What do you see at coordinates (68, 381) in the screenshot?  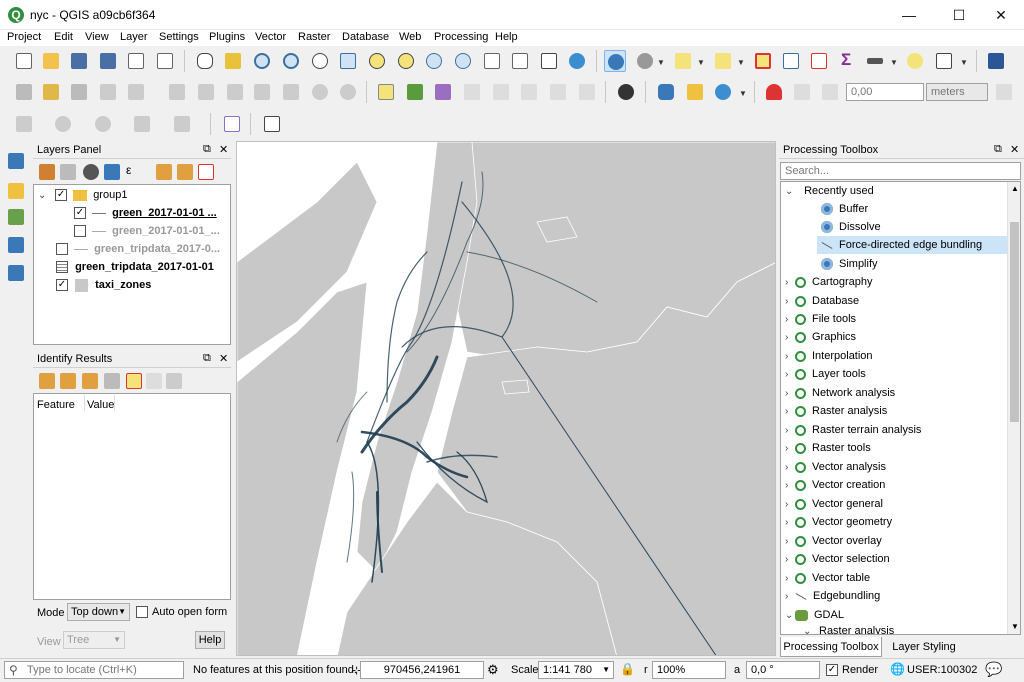 I see `collapse-tree-icon` at bounding box center [68, 381].